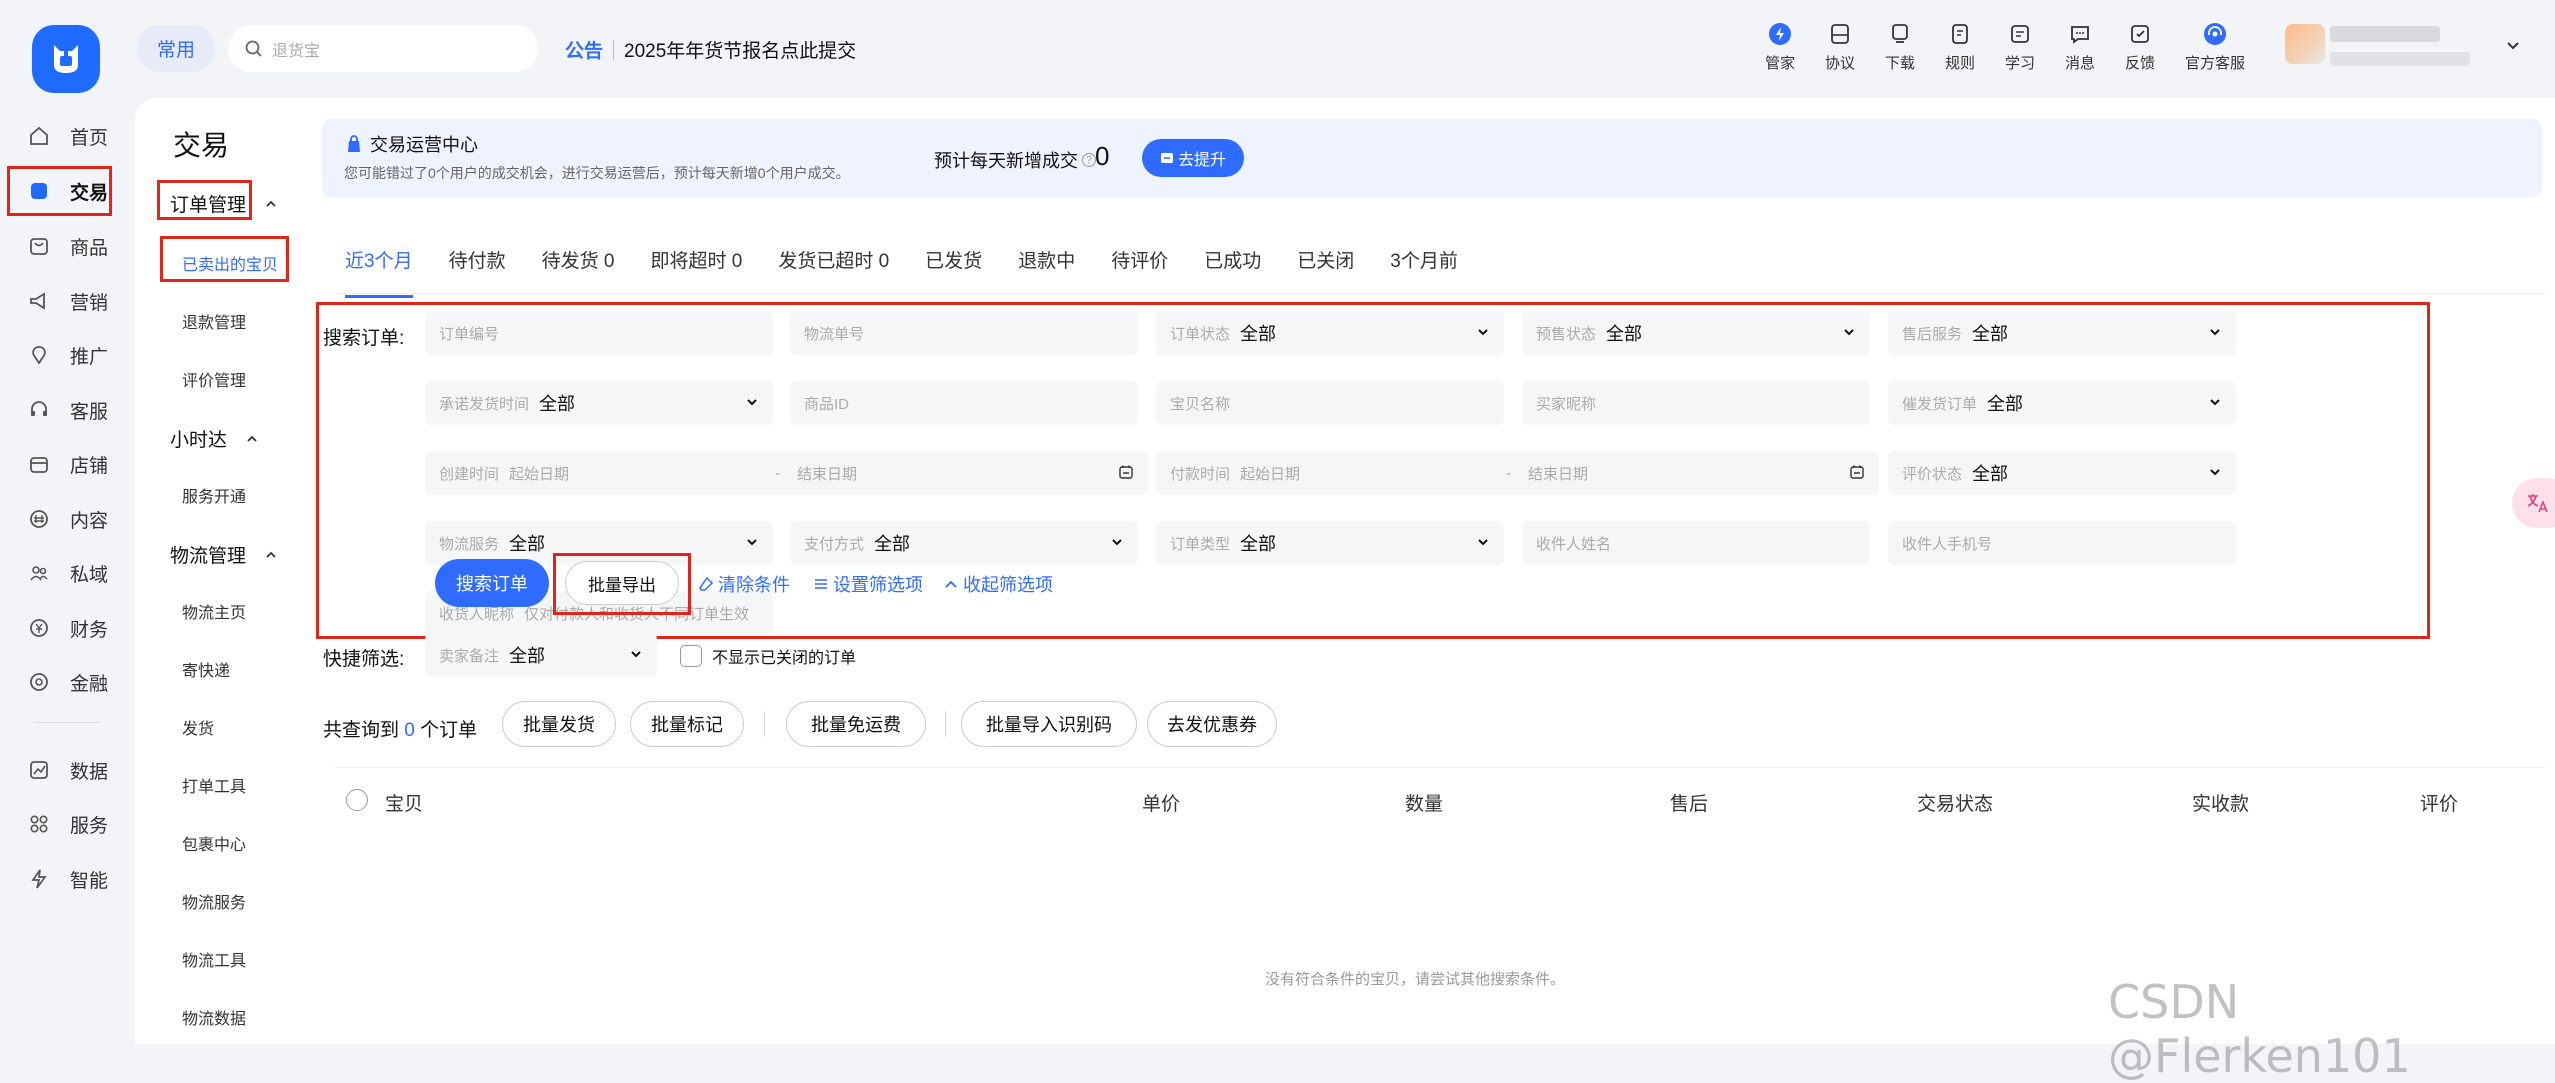 This screenshot has height=1083, width=2555. What do you see at coordinates (67, 628) in the screenshot?
I see `rail-item-finance: 财务` at bounding box center [67, 628].